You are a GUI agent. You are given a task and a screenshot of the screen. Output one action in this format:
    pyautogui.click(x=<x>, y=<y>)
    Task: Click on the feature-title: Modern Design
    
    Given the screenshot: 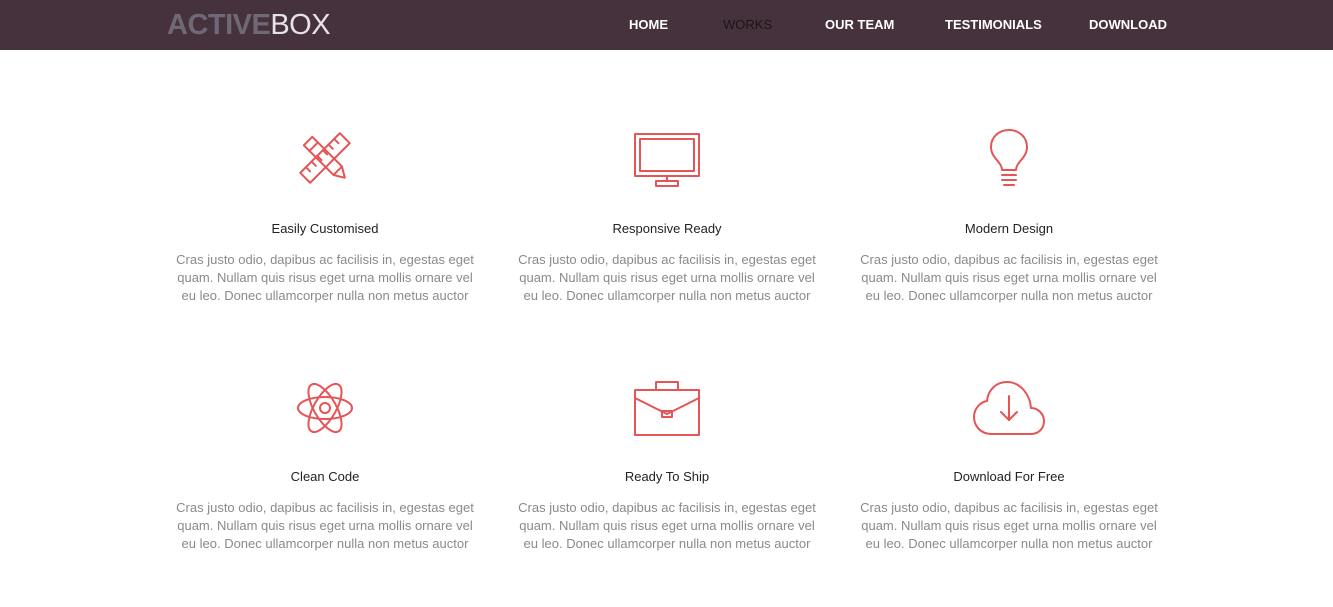 What is the action you would take?
    pyautogui.click(x=1009, y=228)
    